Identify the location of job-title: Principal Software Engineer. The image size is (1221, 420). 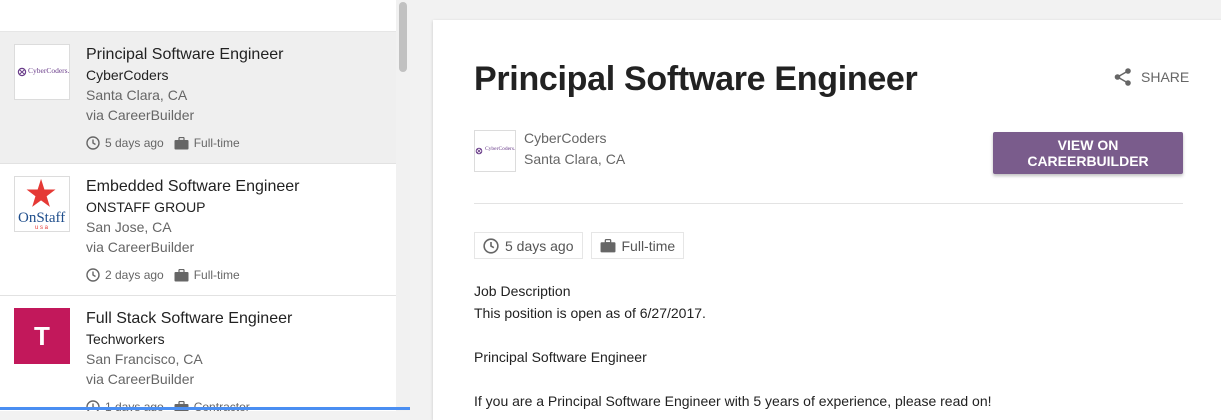
(185, 54).